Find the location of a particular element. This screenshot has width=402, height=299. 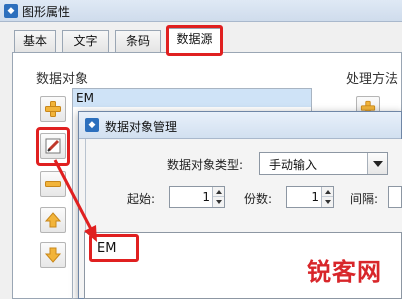

dropdown-arrow-icon is located at coordinates (377, 163).